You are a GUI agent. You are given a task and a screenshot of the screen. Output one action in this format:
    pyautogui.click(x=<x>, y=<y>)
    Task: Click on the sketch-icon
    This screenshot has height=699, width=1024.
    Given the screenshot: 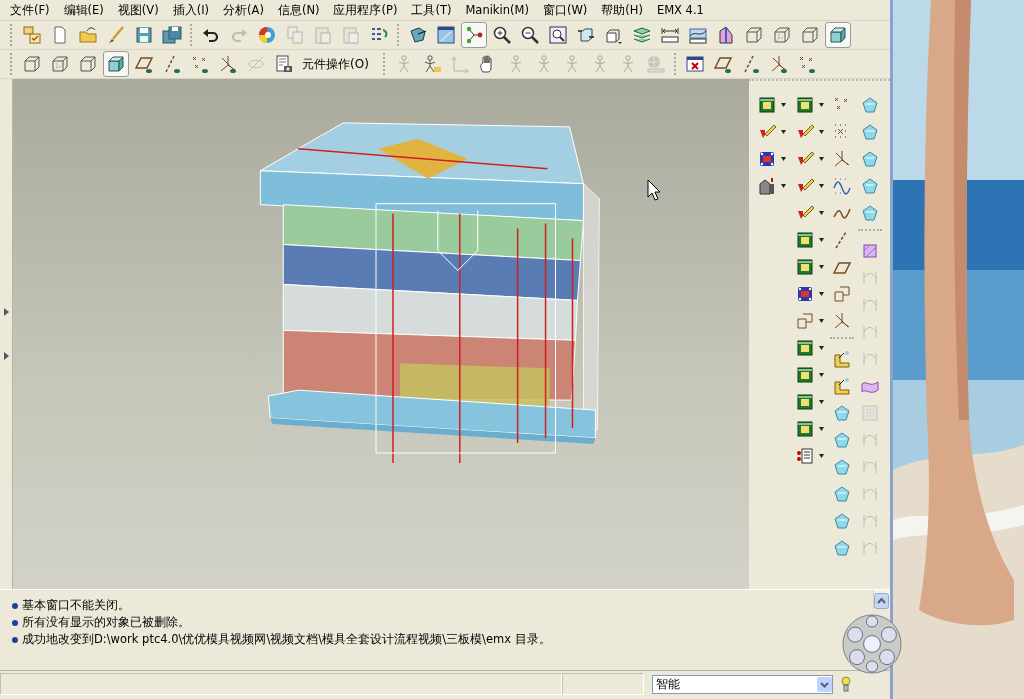 What is the action you would take?
    pyautogui.click(x=446, y=35)
    